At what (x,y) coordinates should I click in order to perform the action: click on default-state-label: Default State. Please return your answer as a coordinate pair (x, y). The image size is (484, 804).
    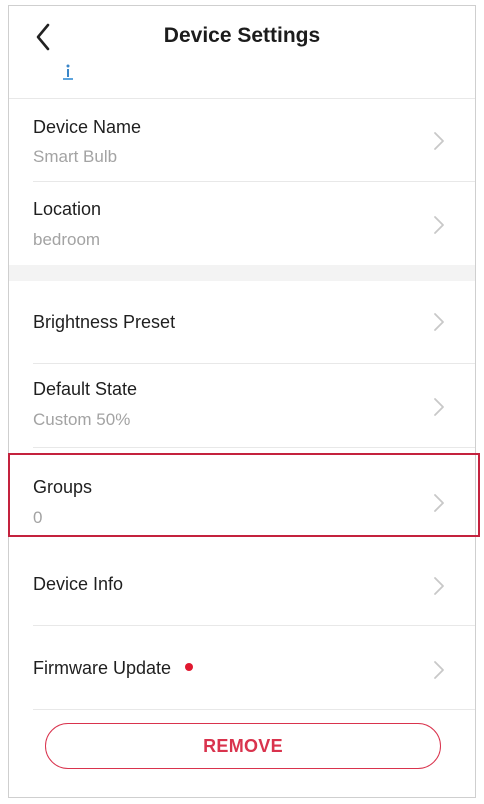
    Looking at the image, I should click on (85, 389).